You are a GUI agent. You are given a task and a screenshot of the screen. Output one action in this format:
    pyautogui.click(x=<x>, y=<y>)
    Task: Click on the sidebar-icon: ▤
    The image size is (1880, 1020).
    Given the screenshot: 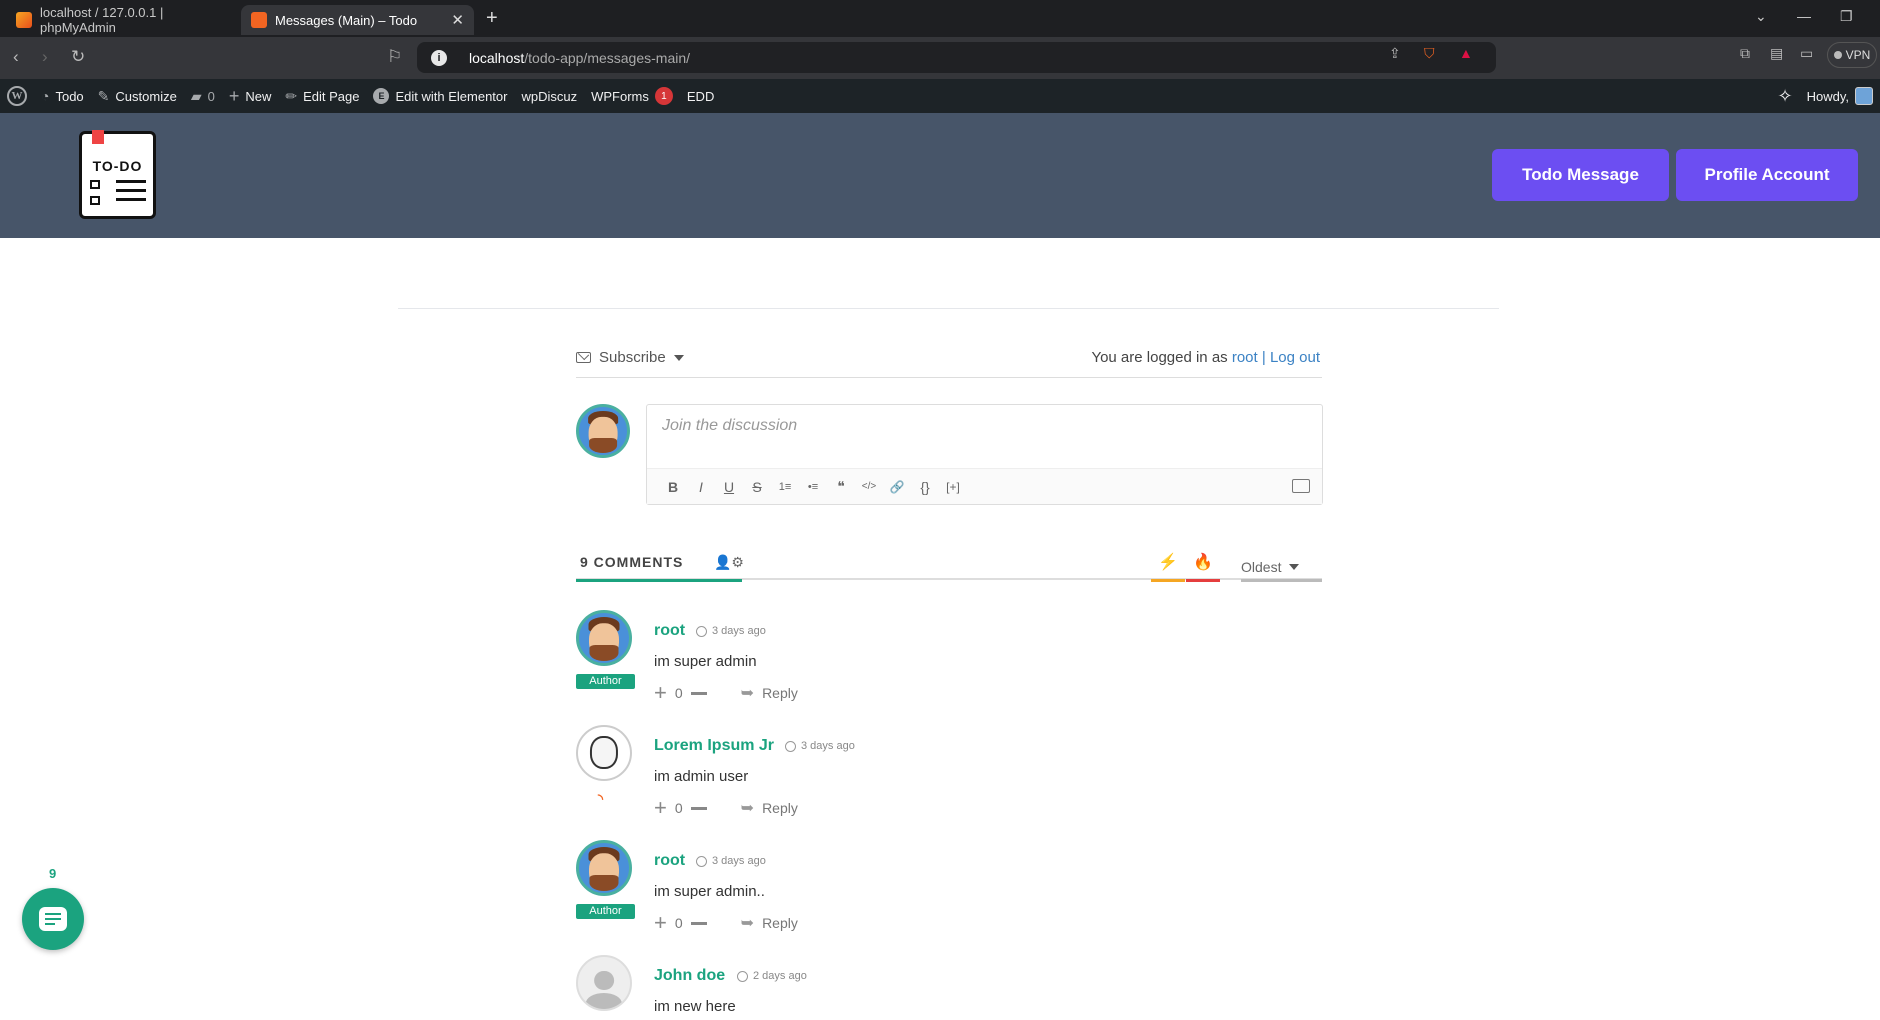 What is the action you would take?
    pyautogui.click(x=1776, y=53)
    